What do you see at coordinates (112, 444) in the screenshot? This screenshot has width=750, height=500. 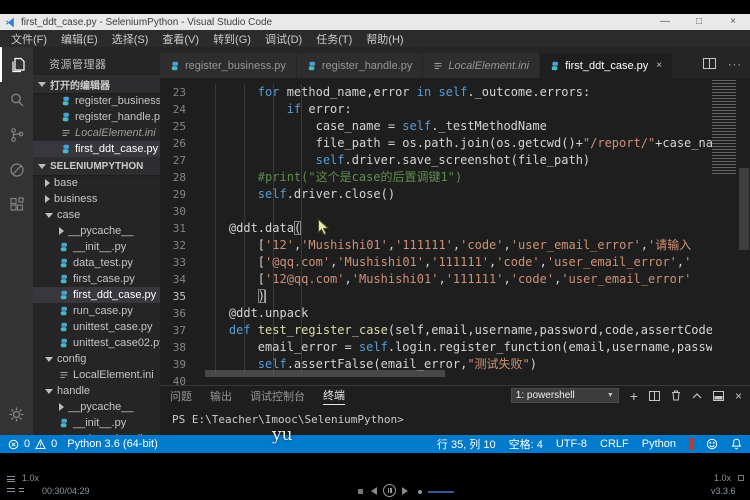 I see `python-interpreter: Python 3.6 (64-bit)` at bounding box center [112, 444].